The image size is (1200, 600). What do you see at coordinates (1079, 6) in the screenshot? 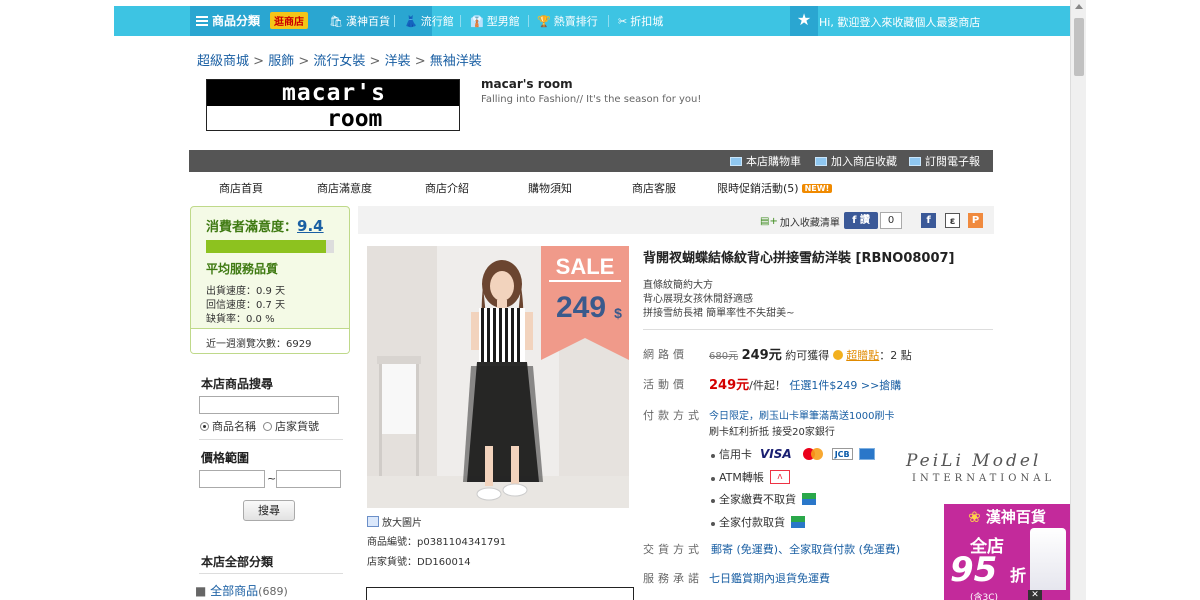
I see `scroll-up-icon` at bounding box center [1079, 6].